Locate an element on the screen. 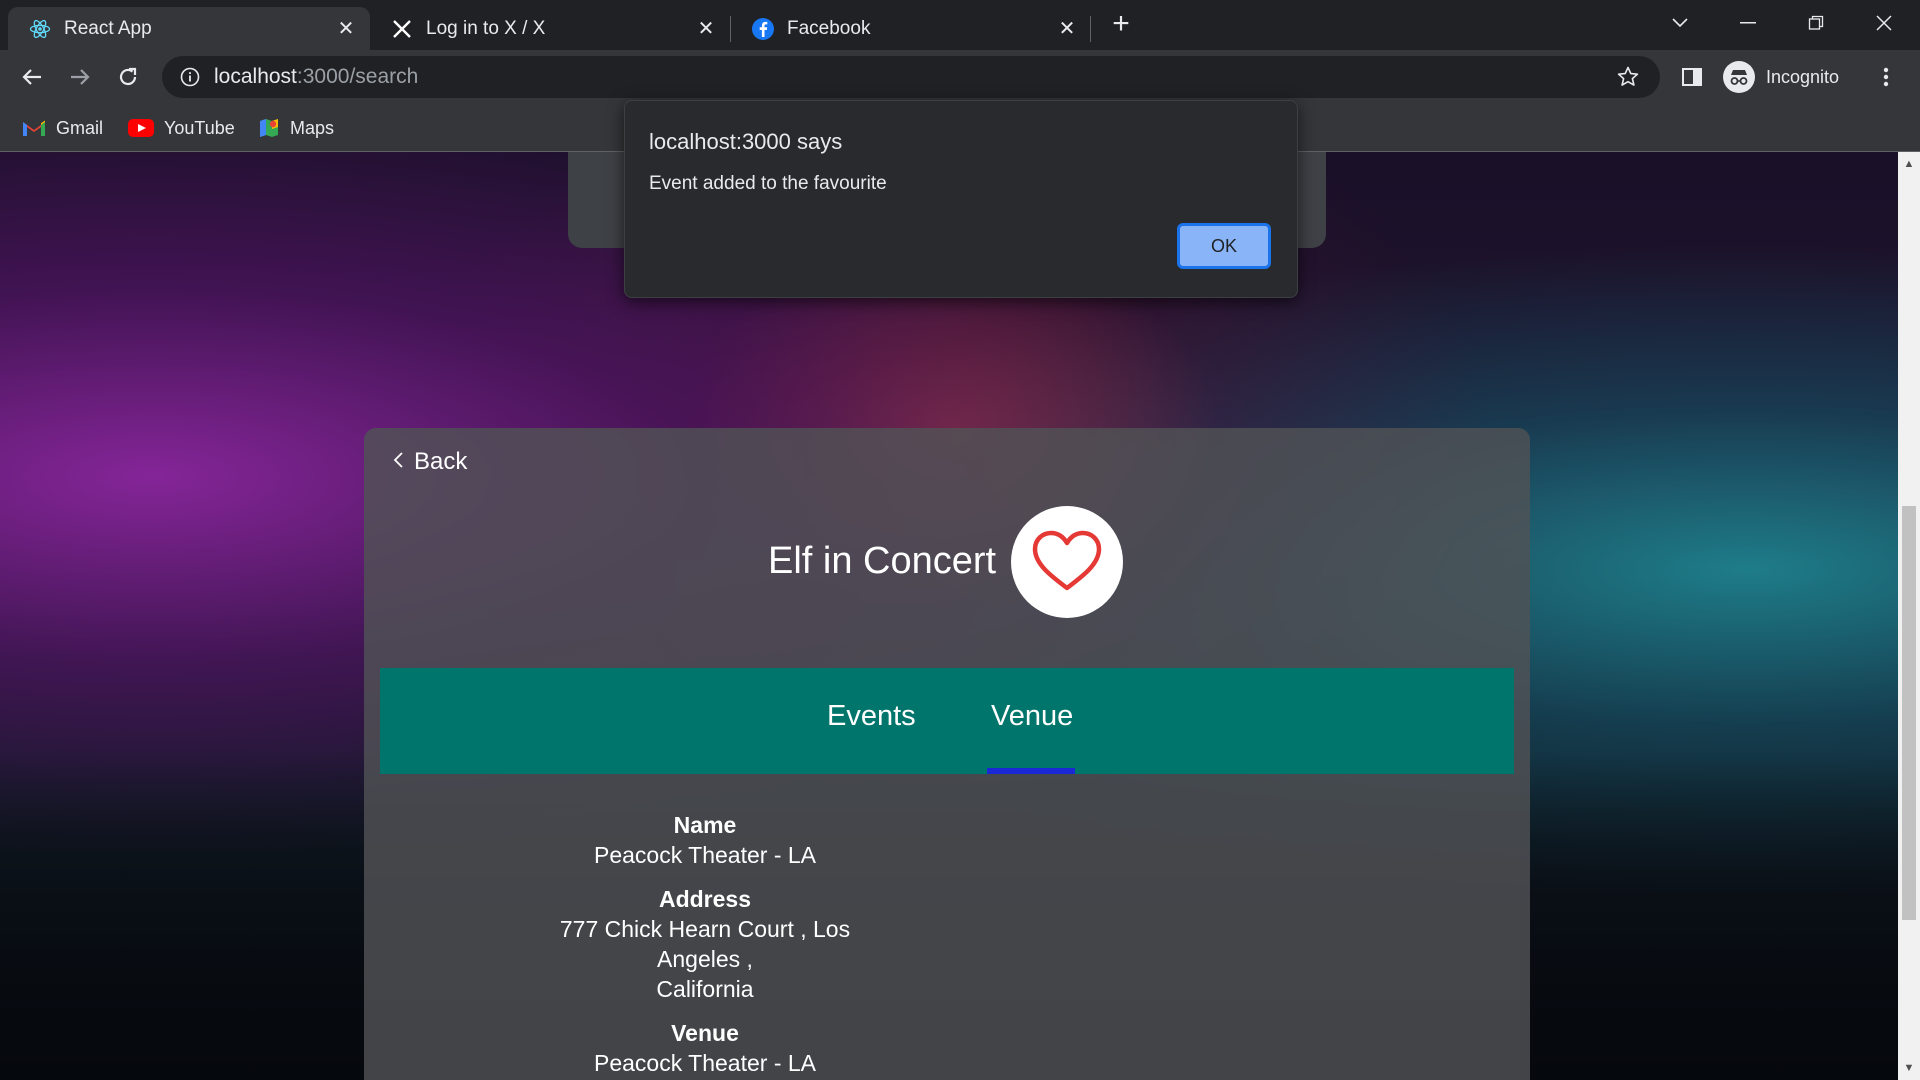 This screenshot has height=1080, width=1920. close-window-icon is located at coordinates (1884, 23).